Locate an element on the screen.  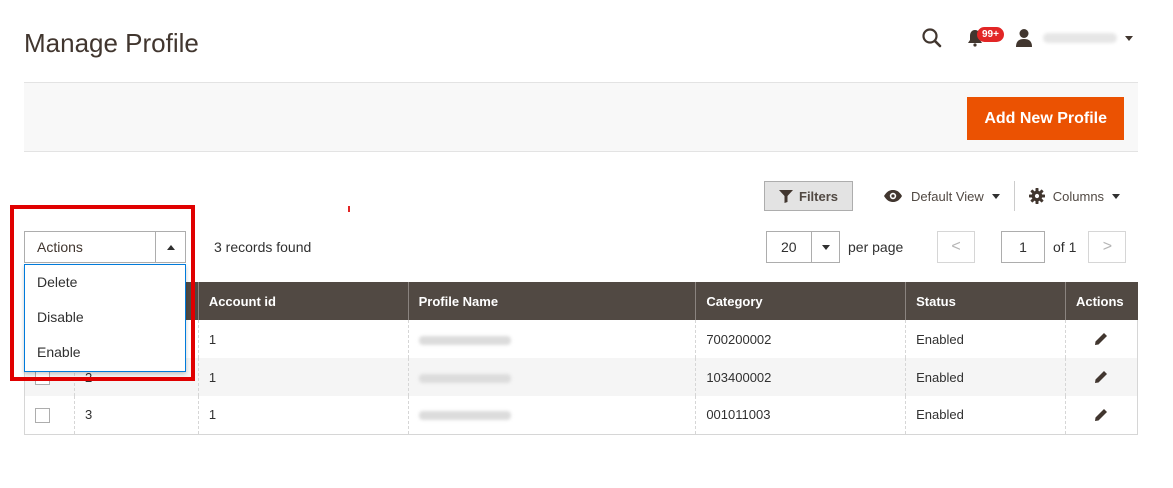
table-row: 2 1 103400002 Enabled is located at coordinates (581, 377).